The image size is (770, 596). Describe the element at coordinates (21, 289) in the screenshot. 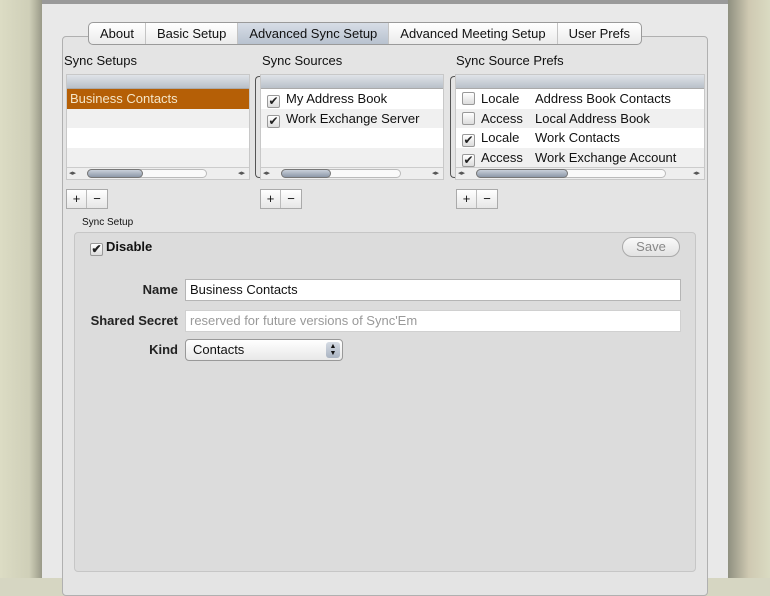

I see `desktop-background-left` at that location.